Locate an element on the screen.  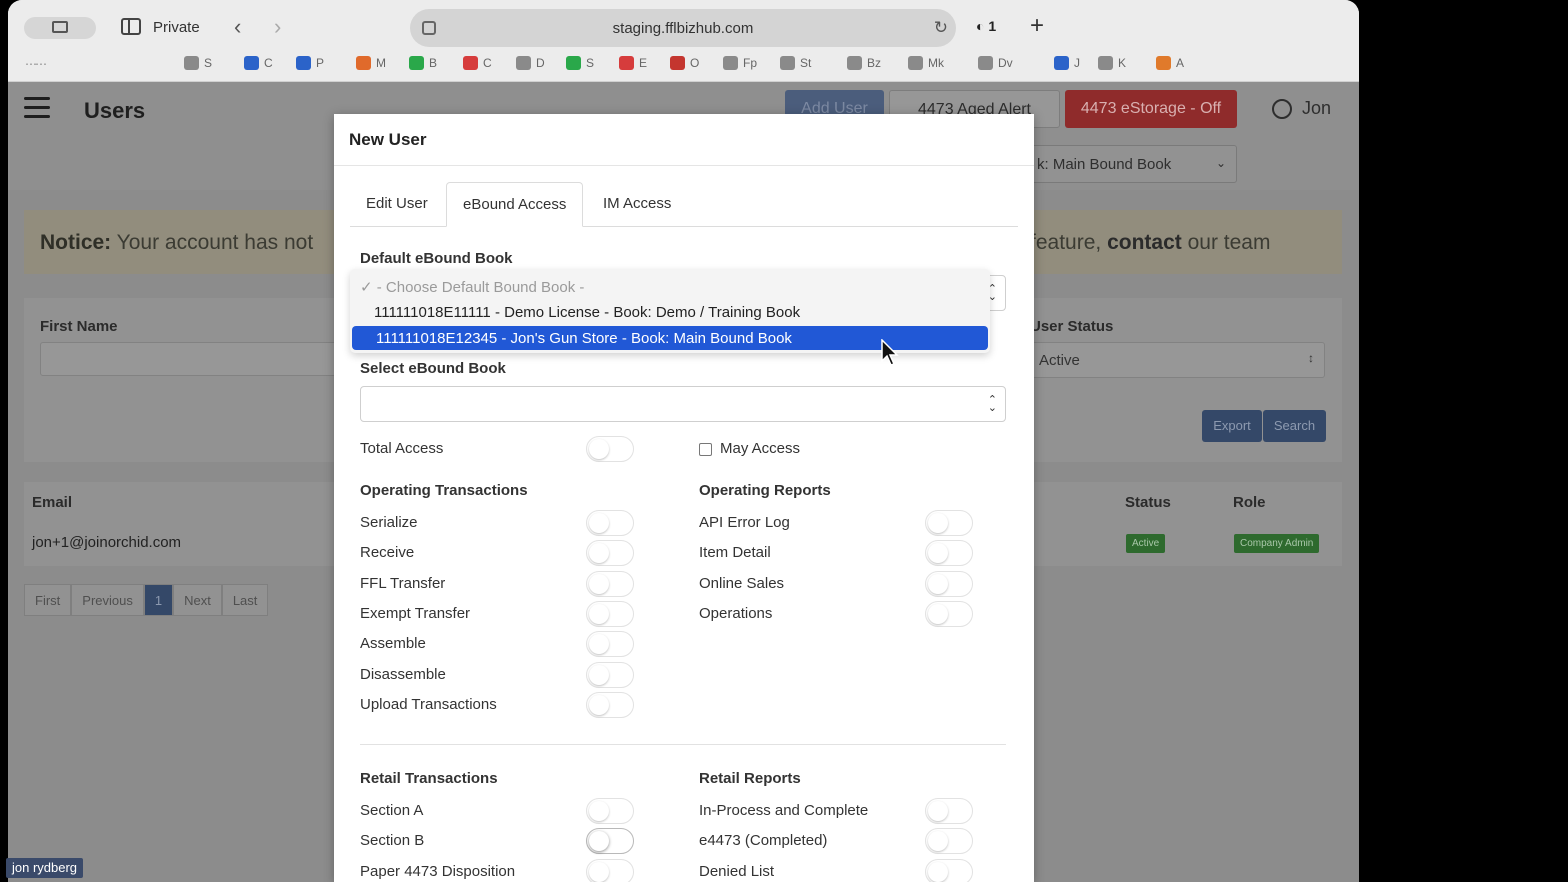
user-name: Jon is located at coordinates (1317, 108).